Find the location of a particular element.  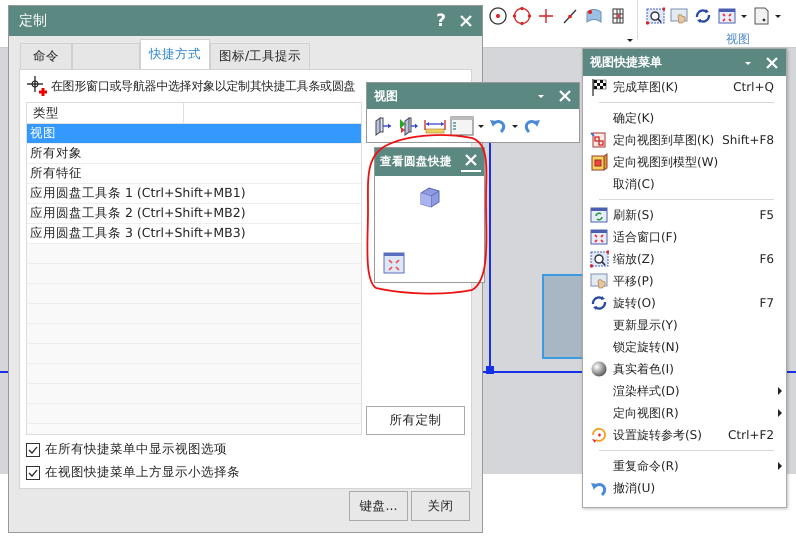

sketch-point is located at coordinates (490, 370).